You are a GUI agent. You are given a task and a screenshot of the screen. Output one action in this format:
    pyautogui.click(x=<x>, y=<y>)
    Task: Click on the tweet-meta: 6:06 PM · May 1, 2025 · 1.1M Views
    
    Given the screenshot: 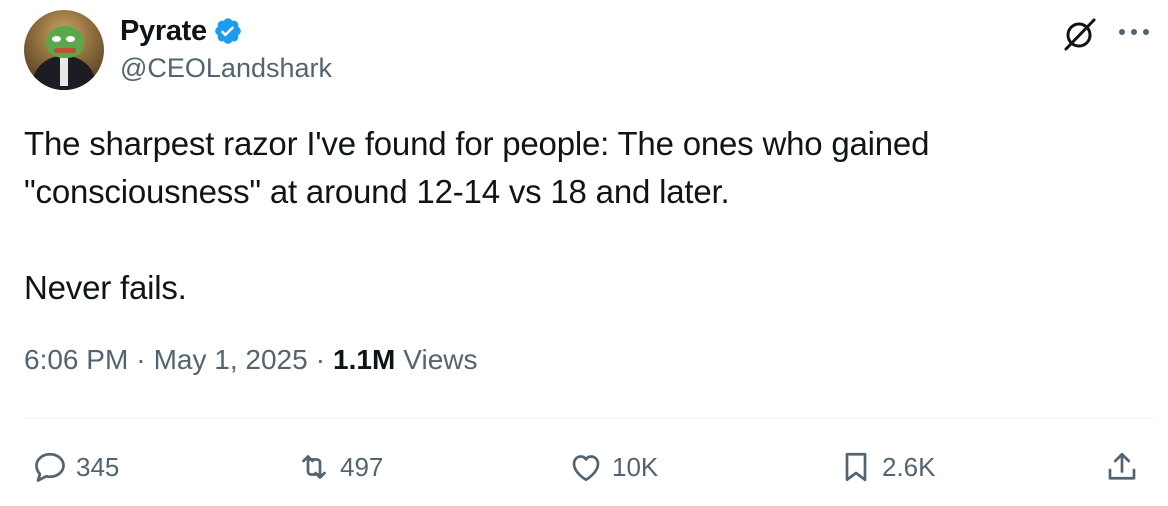 What is the action you would take?
    pyautogui.click(x=250, y=360)
    